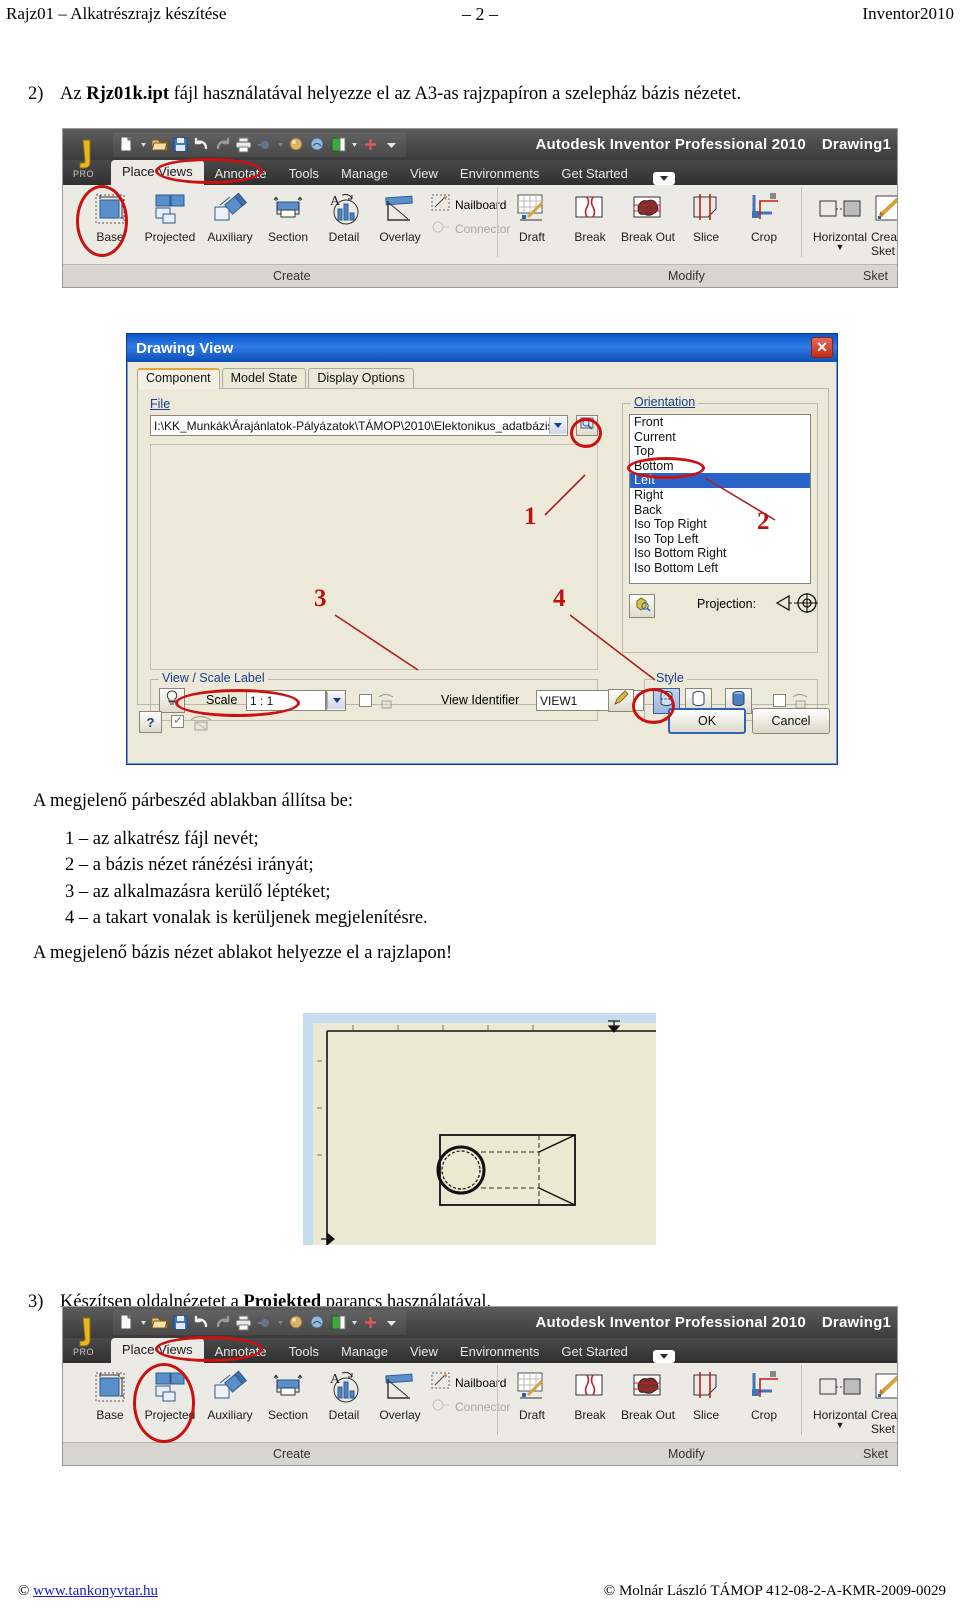 This screenshot has width=960, height=1621. Describe the element at coordinates (180, 1322) in the screenshot. I see `save-icon` at that location.